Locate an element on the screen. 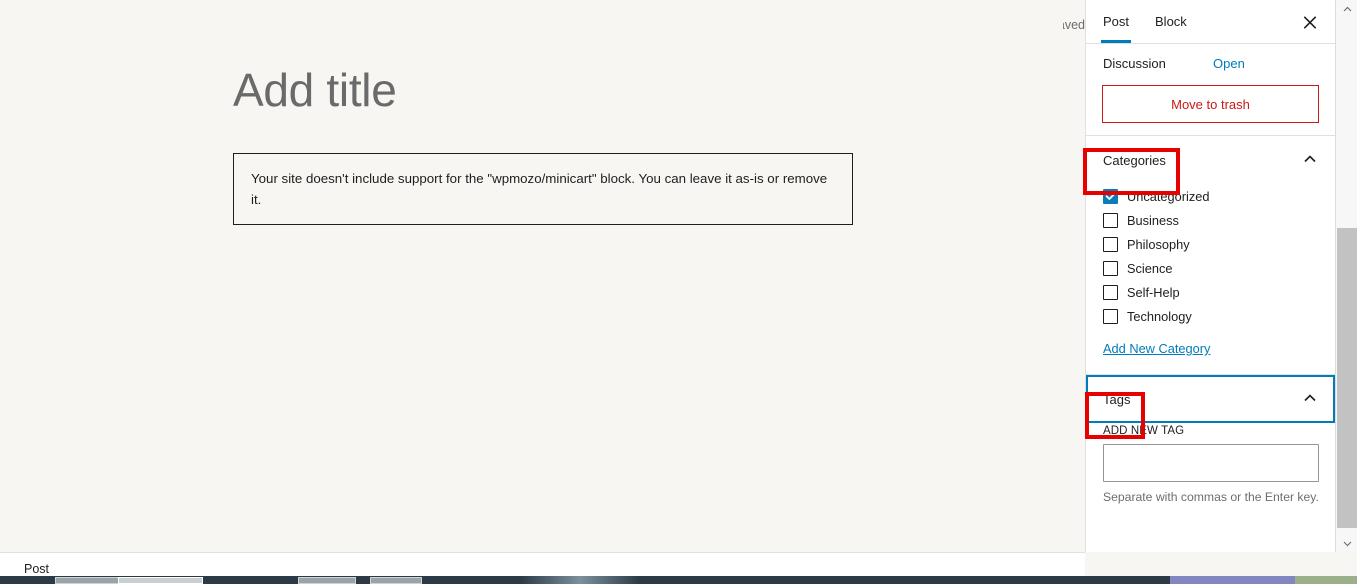  os-taskbar is located at coordinates (678, 580).